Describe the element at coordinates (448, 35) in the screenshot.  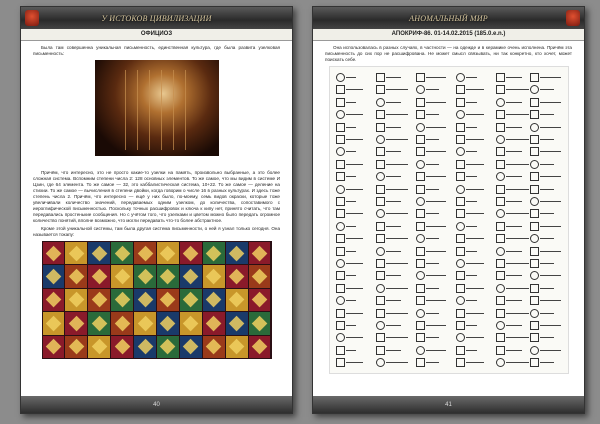
I see `right-section-title: АПОКРИФ-86. 01-14.02.2015 (185.0.e.n.)` at that location.